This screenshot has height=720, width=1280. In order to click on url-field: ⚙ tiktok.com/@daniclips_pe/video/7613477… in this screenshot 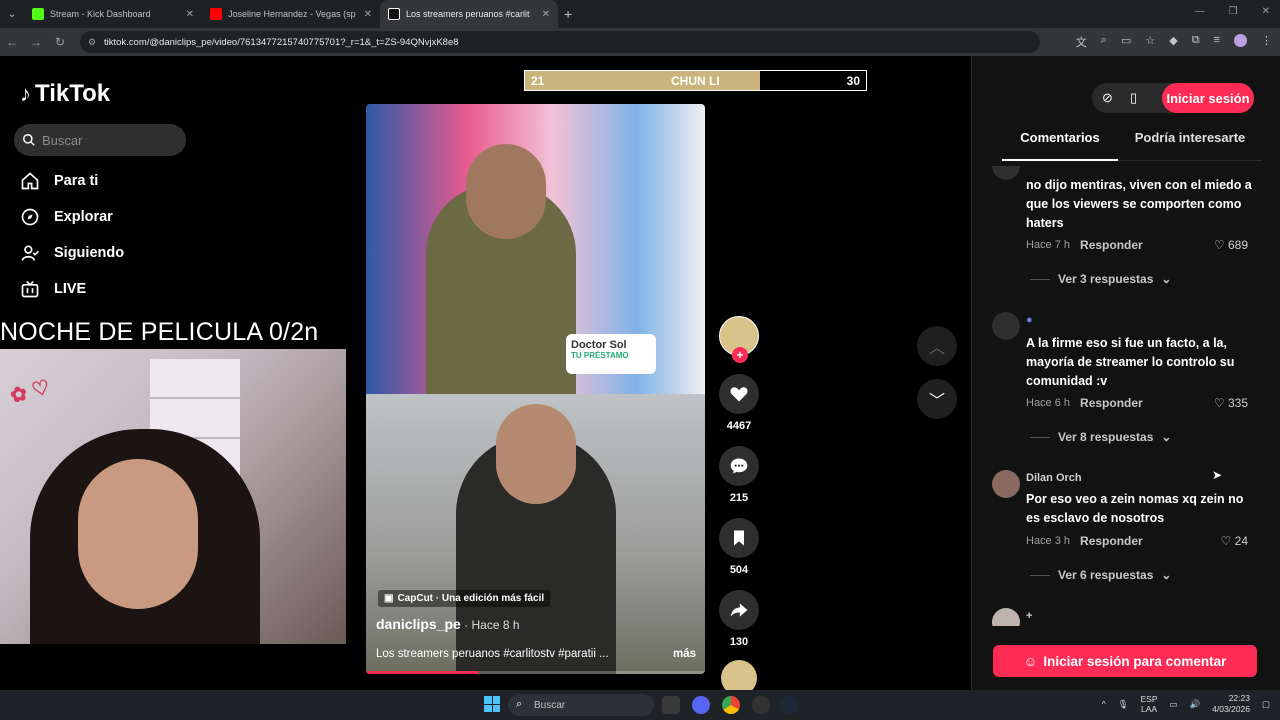, I will do `click(560, 42)`.